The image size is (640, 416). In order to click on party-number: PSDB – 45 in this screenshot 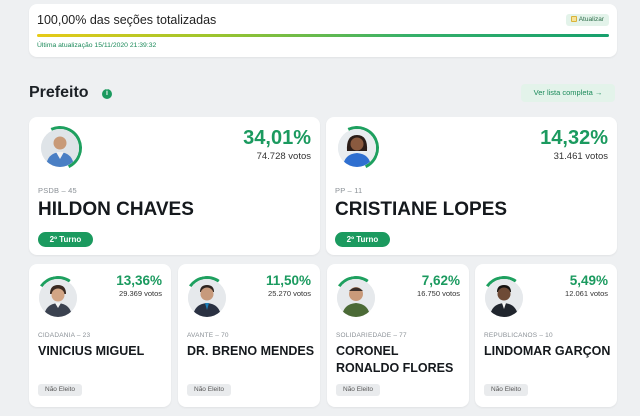, I will do `click(57, 190)`.